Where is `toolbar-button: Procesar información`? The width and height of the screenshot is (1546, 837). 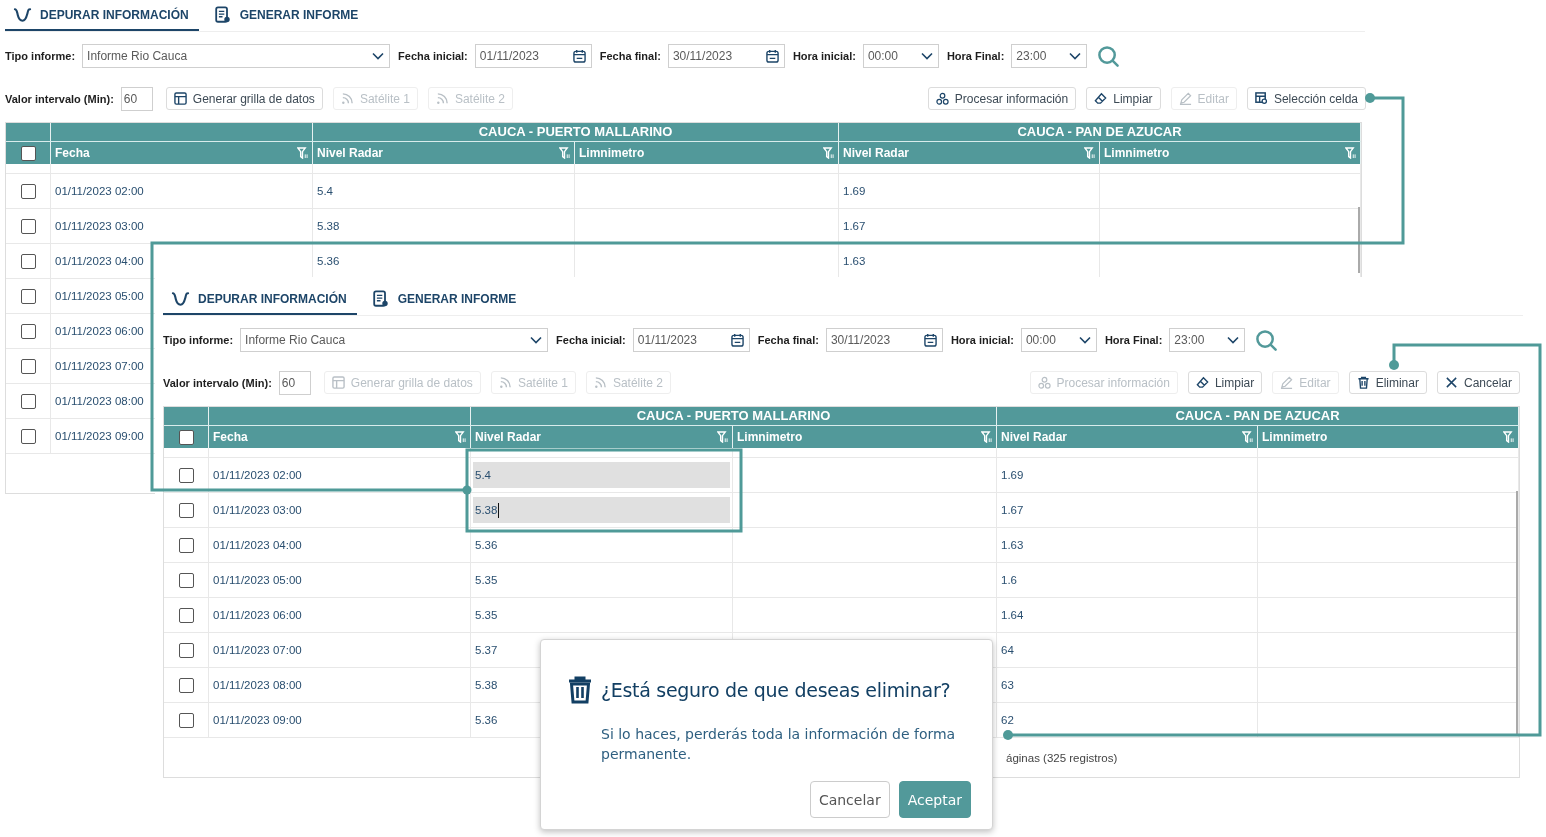 toolbar-button: Procesar información is located at coordinates (1002, 98).